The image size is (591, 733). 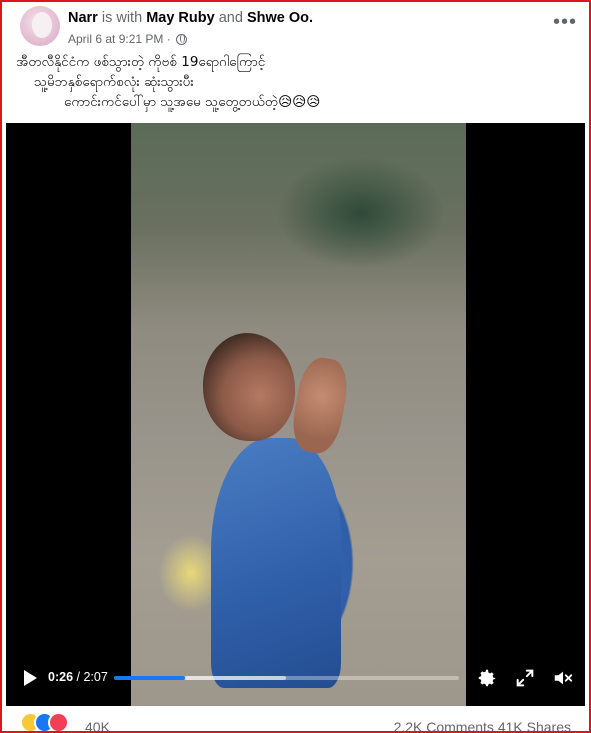 I want to click on current-time: 0:26, so click(x=61, y=677).